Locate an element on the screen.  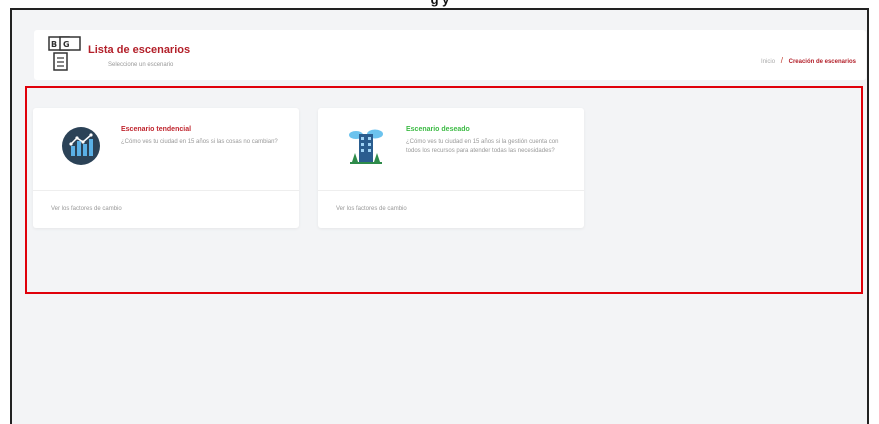
top-cropped-title: g y is located at coordinates (440, 4).